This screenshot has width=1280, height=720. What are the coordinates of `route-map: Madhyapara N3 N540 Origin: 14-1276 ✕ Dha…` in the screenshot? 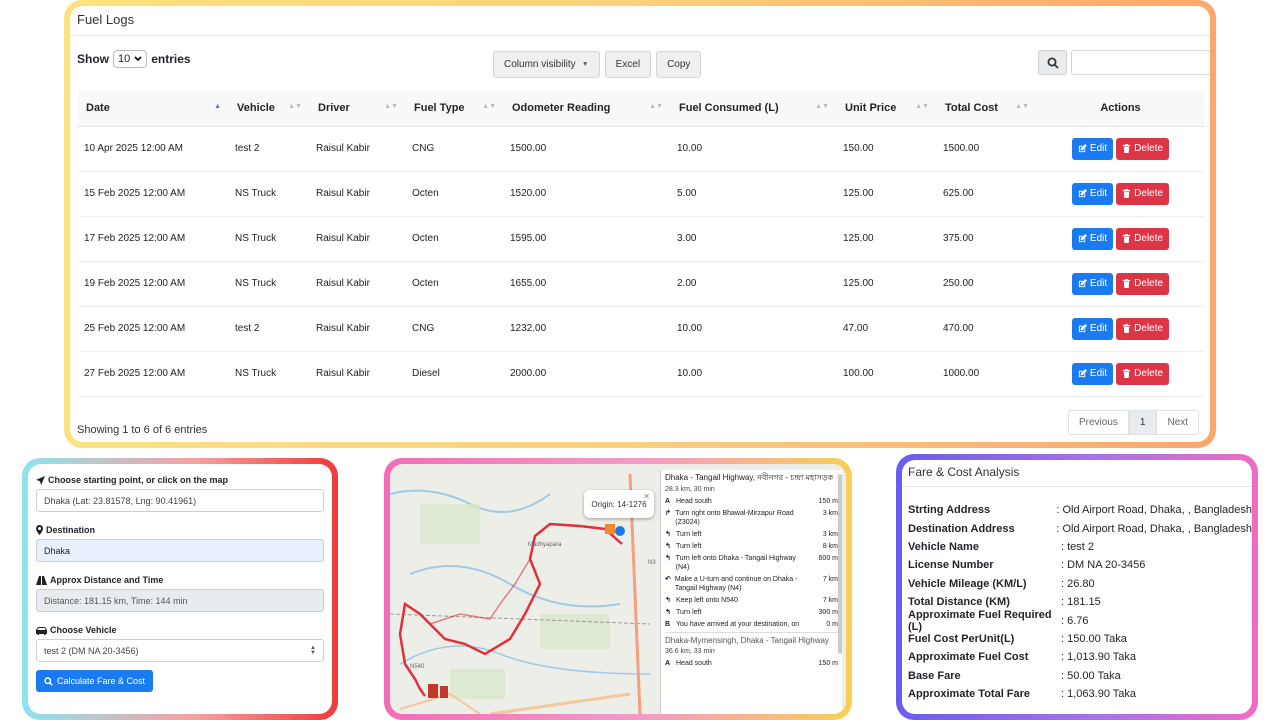 It's located at (618, 589).